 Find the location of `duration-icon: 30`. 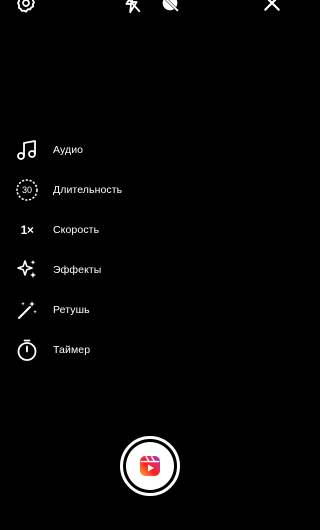

duration-icon: 30 is located at coordinates (27, 190).